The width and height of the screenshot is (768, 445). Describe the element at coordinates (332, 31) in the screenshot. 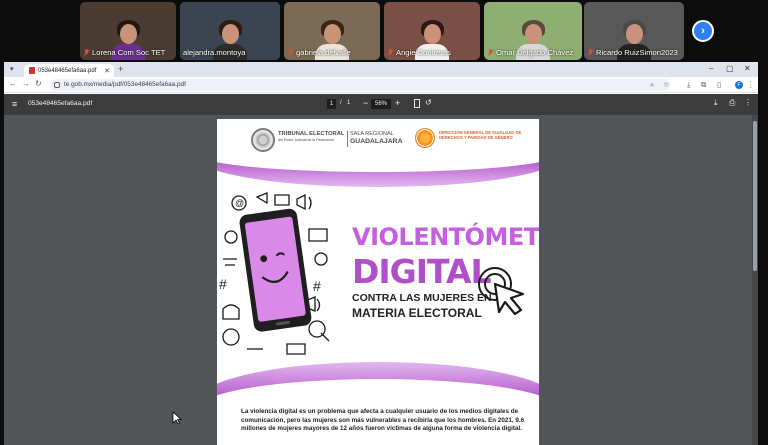

I see `participant-tile: gabriela.delvalle` at that location.